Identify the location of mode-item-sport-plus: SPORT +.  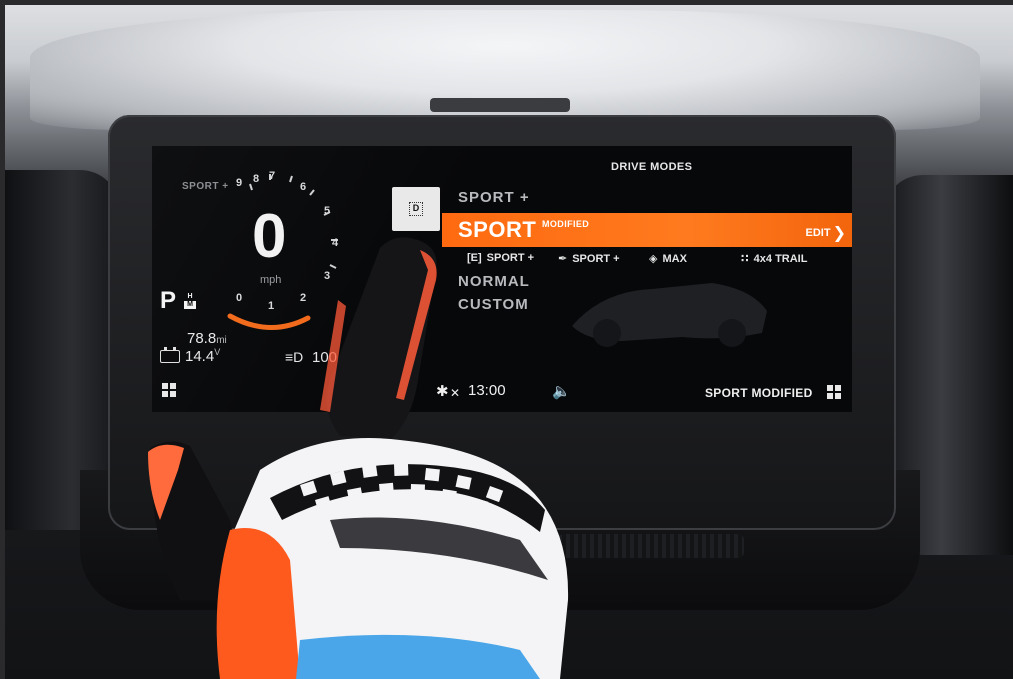
(494, 197).